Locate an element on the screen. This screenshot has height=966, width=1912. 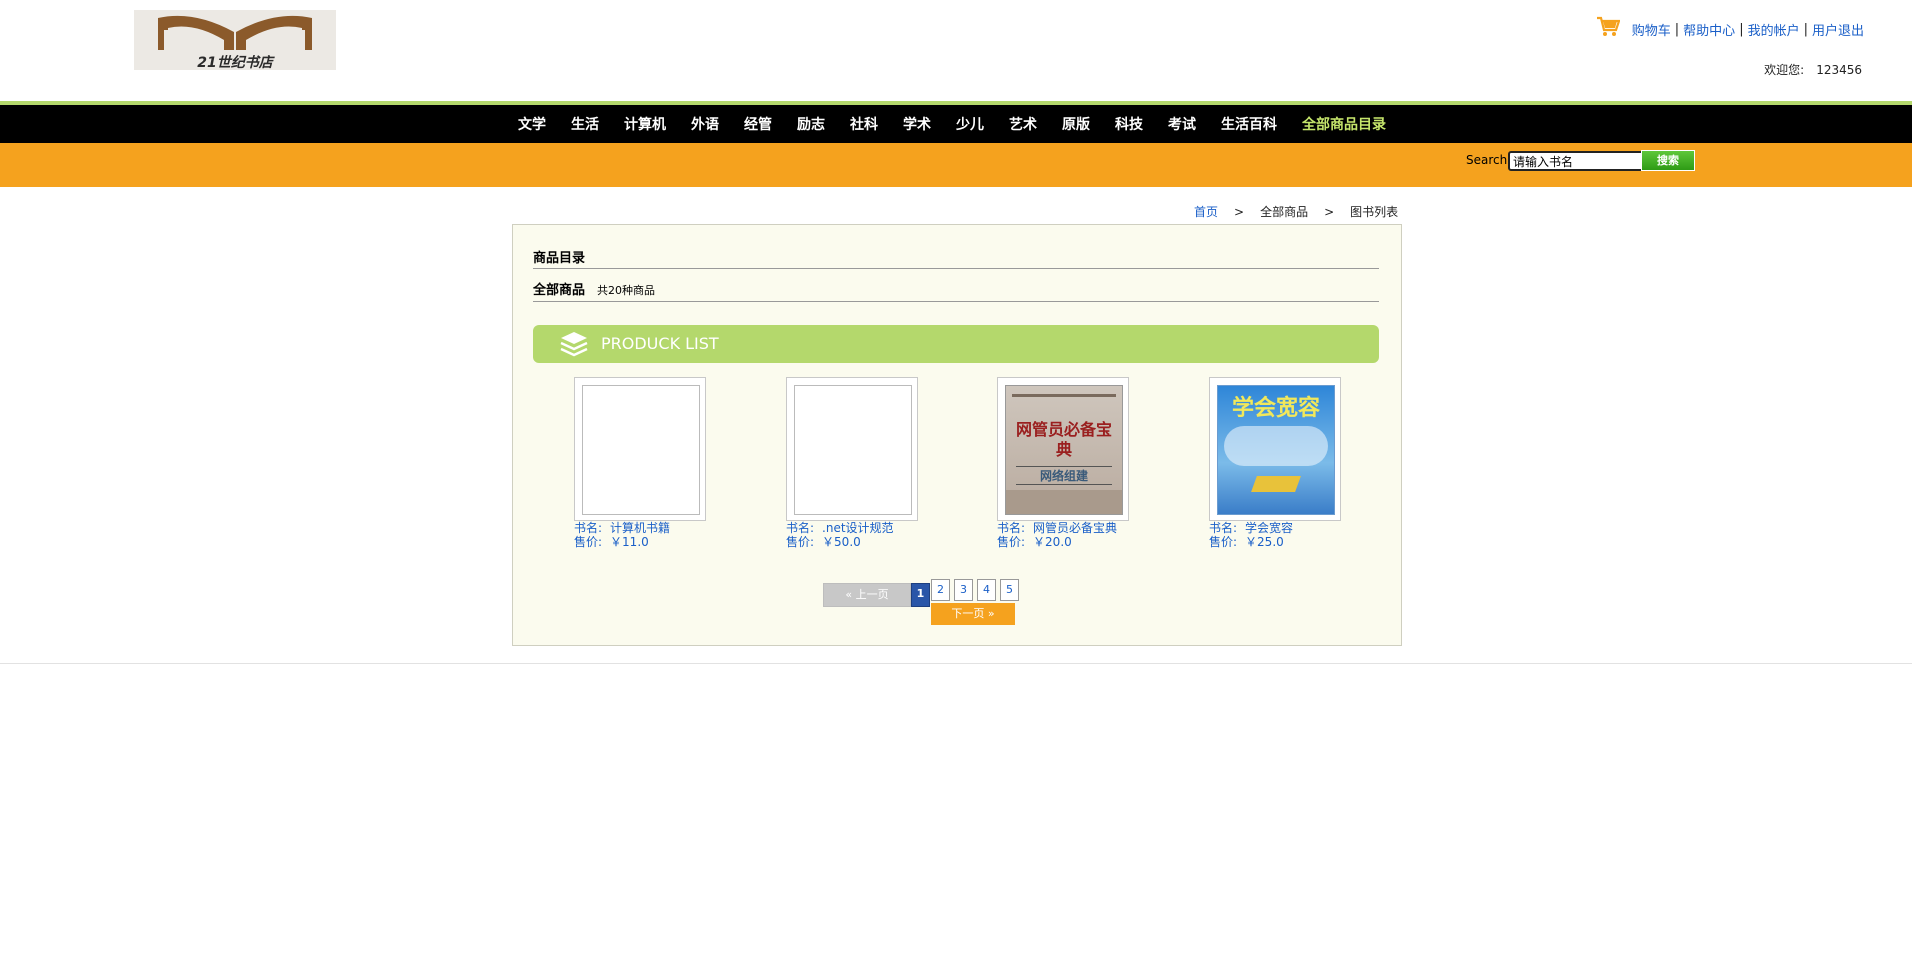
breadcrumb-home: 首页 is located at coordinates (1206, 212).